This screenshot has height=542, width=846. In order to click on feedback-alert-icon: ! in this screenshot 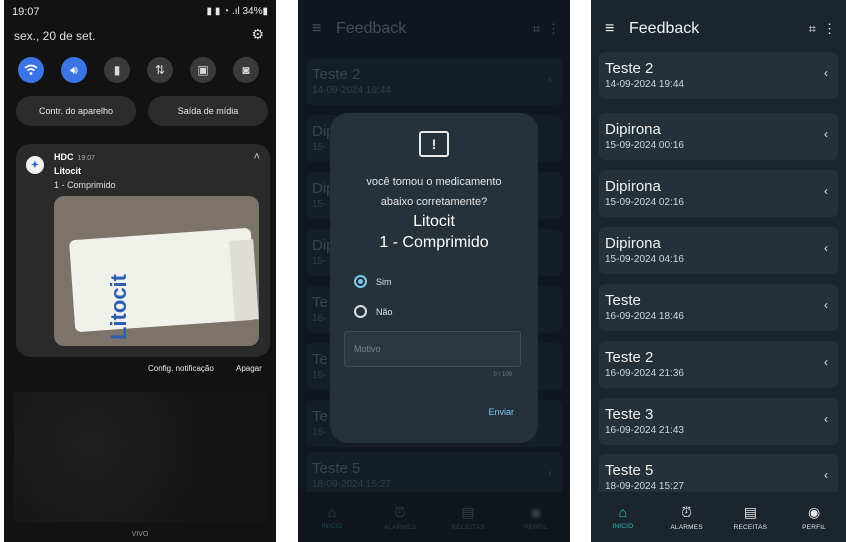, I will do `click(434, 144)`.